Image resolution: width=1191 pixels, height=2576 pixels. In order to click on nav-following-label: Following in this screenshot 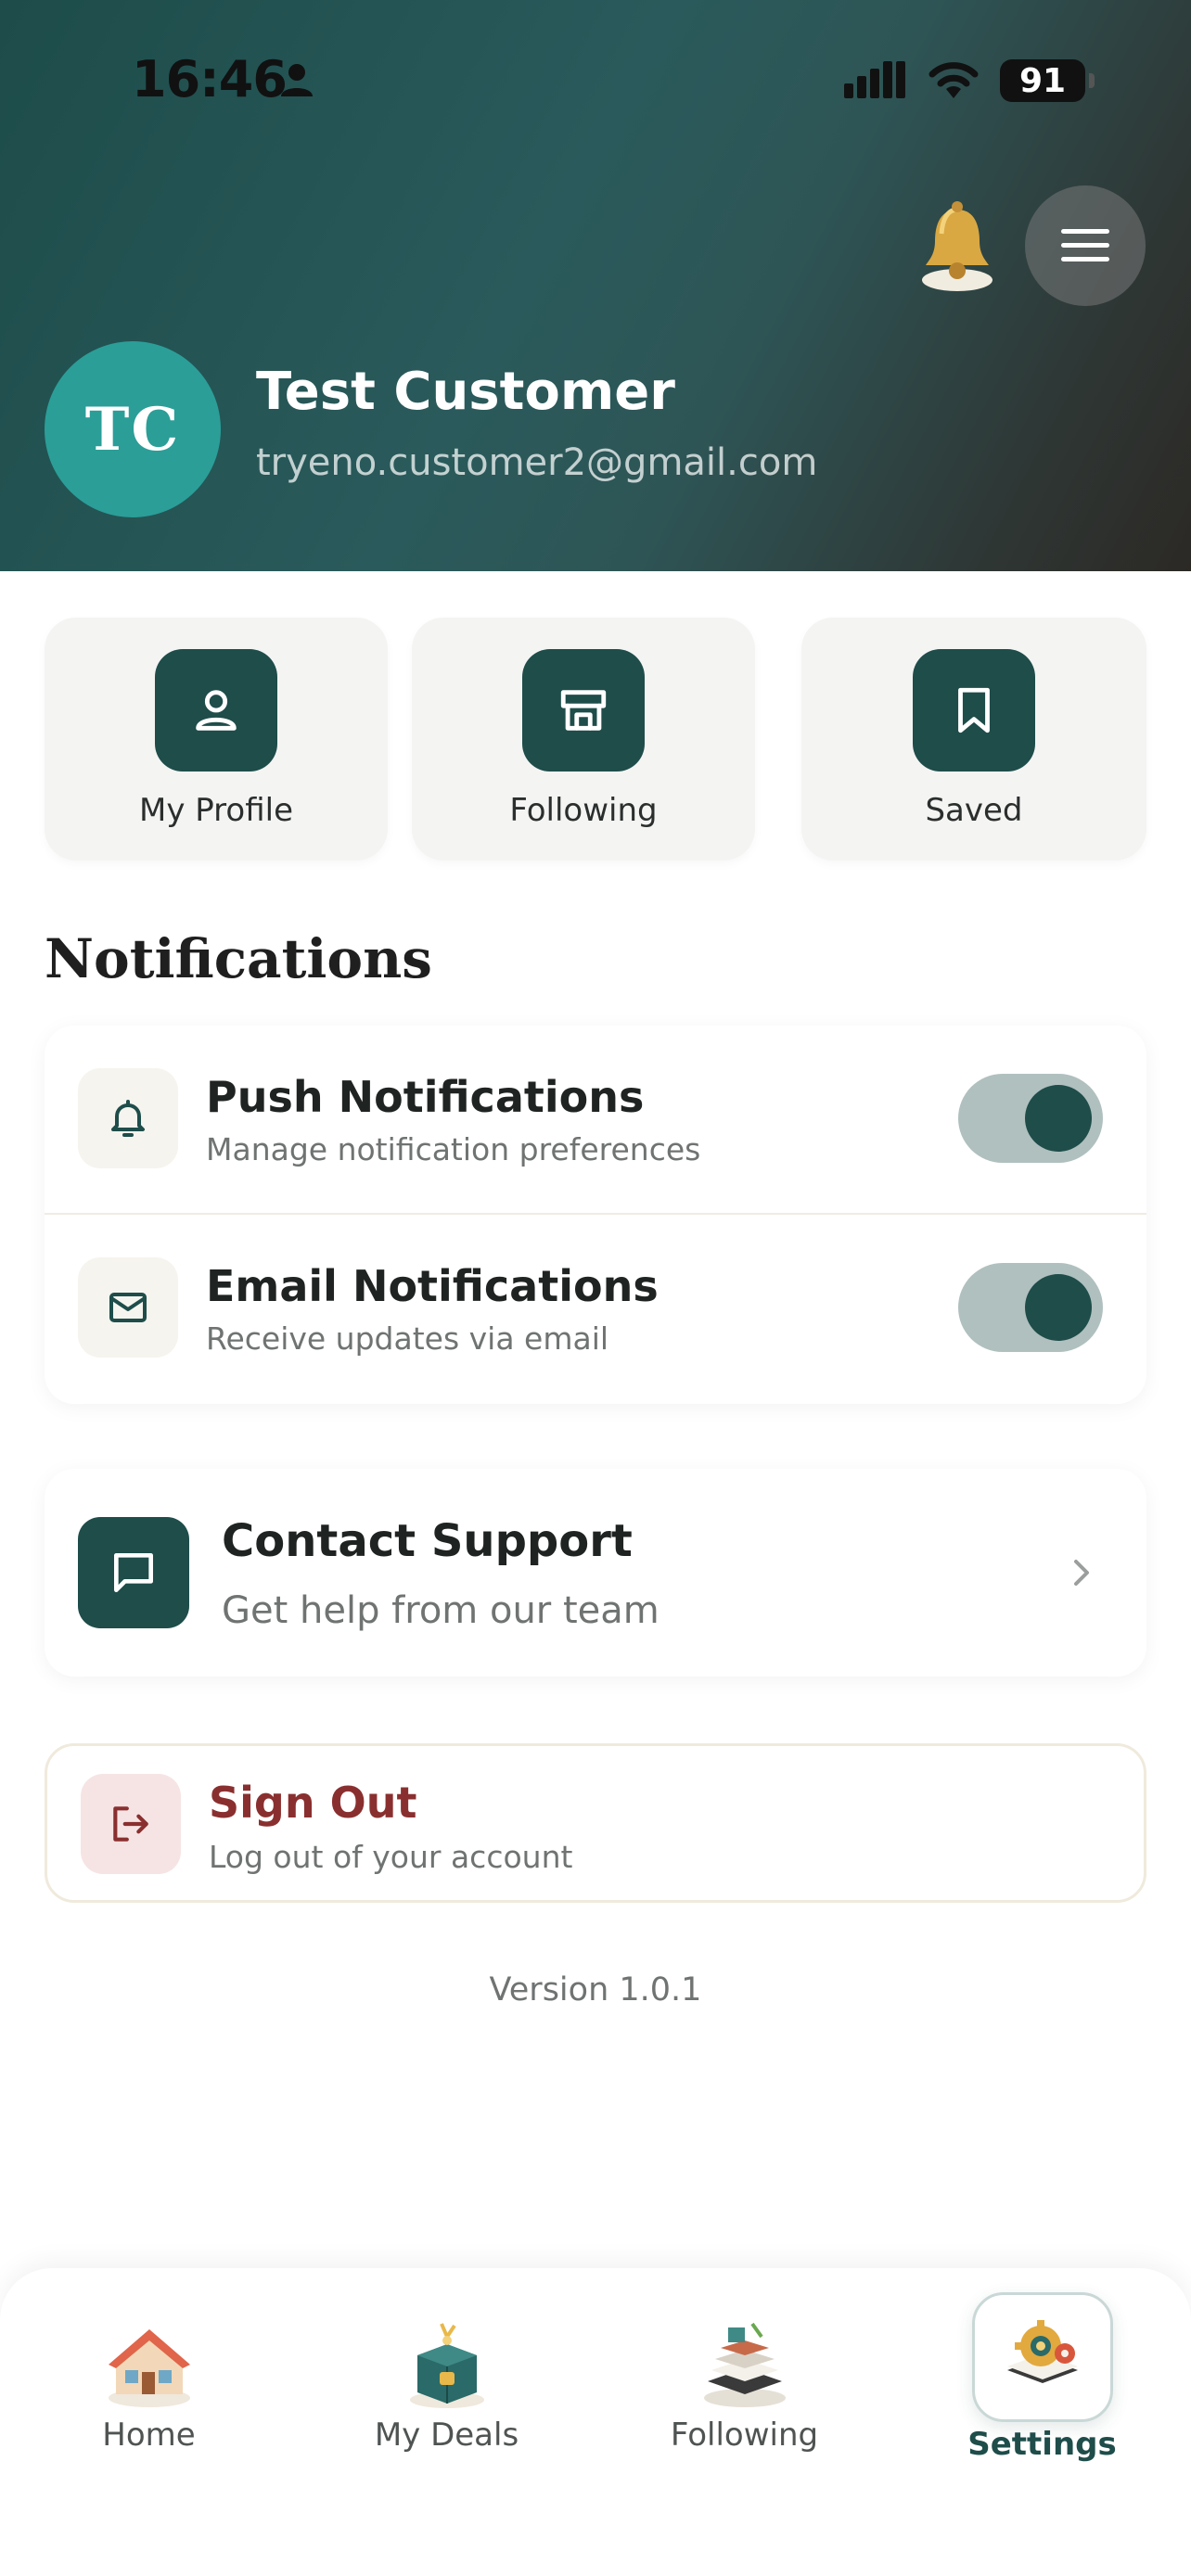, I will do `click(744, 2435)`.